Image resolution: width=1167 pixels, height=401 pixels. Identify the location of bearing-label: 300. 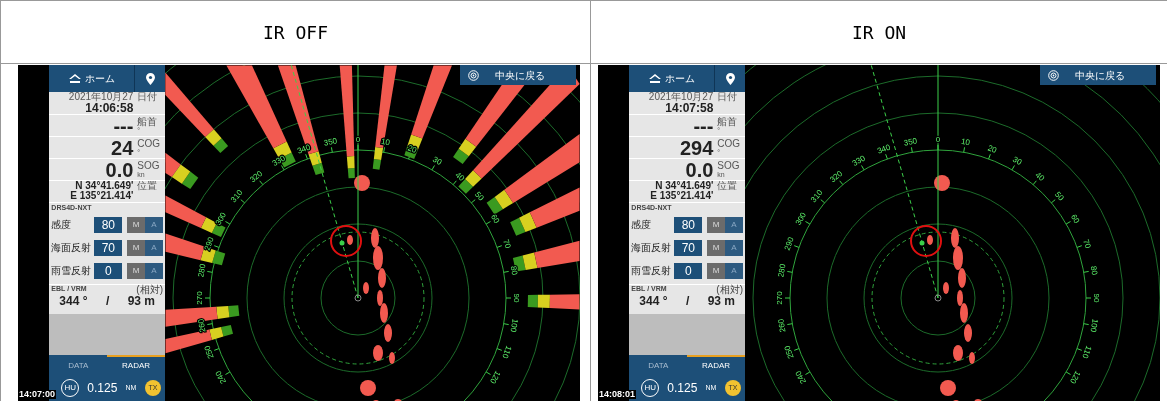
(801, 218).